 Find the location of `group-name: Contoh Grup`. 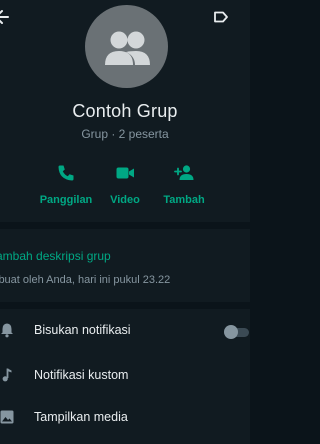

group-name: Contoh Grup is located at coordinates (125, 111).